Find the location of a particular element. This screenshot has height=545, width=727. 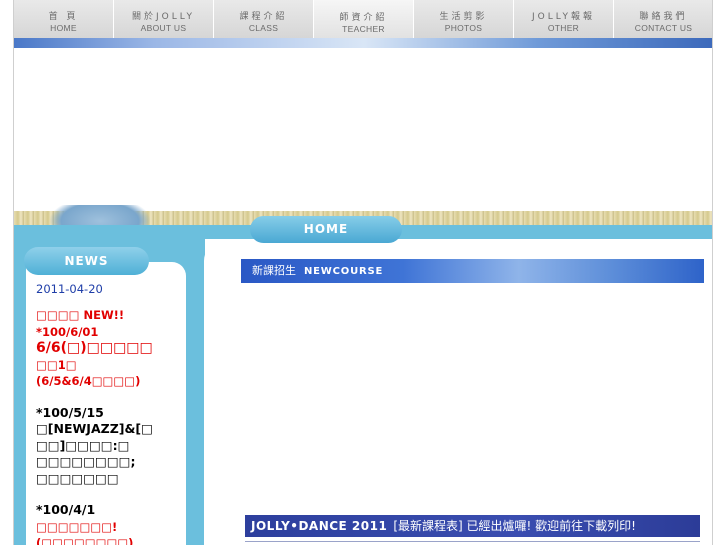

banner-text: [最新課程表] 已經出爐囉! 歡迎前往下載列印! is located at coordinates (514, 526).